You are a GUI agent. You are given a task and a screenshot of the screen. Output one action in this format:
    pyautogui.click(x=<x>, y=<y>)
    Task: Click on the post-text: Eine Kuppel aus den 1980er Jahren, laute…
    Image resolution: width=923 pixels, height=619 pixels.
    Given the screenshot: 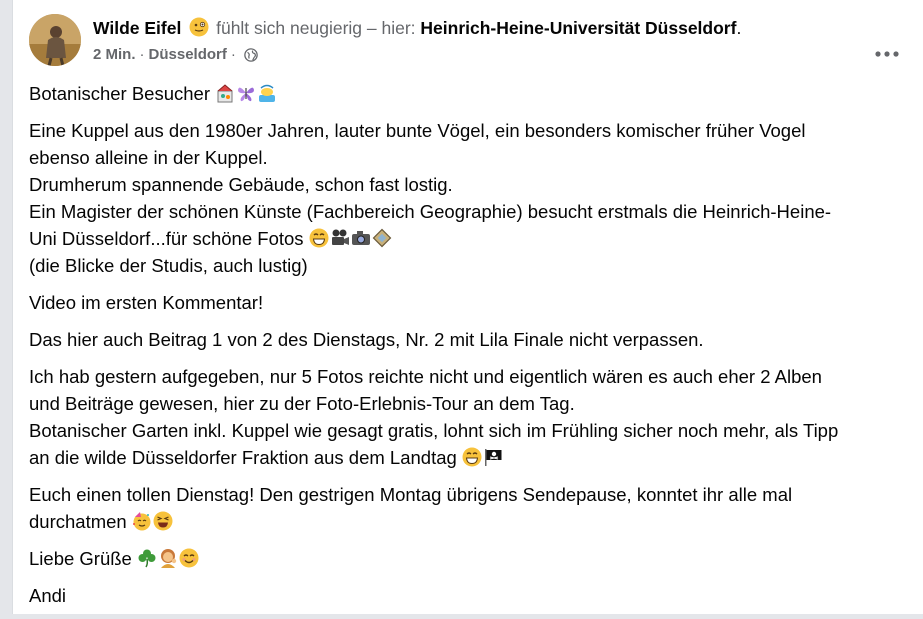 What is the action you would take?
    pyautogui.click(x=417, y=130)
    